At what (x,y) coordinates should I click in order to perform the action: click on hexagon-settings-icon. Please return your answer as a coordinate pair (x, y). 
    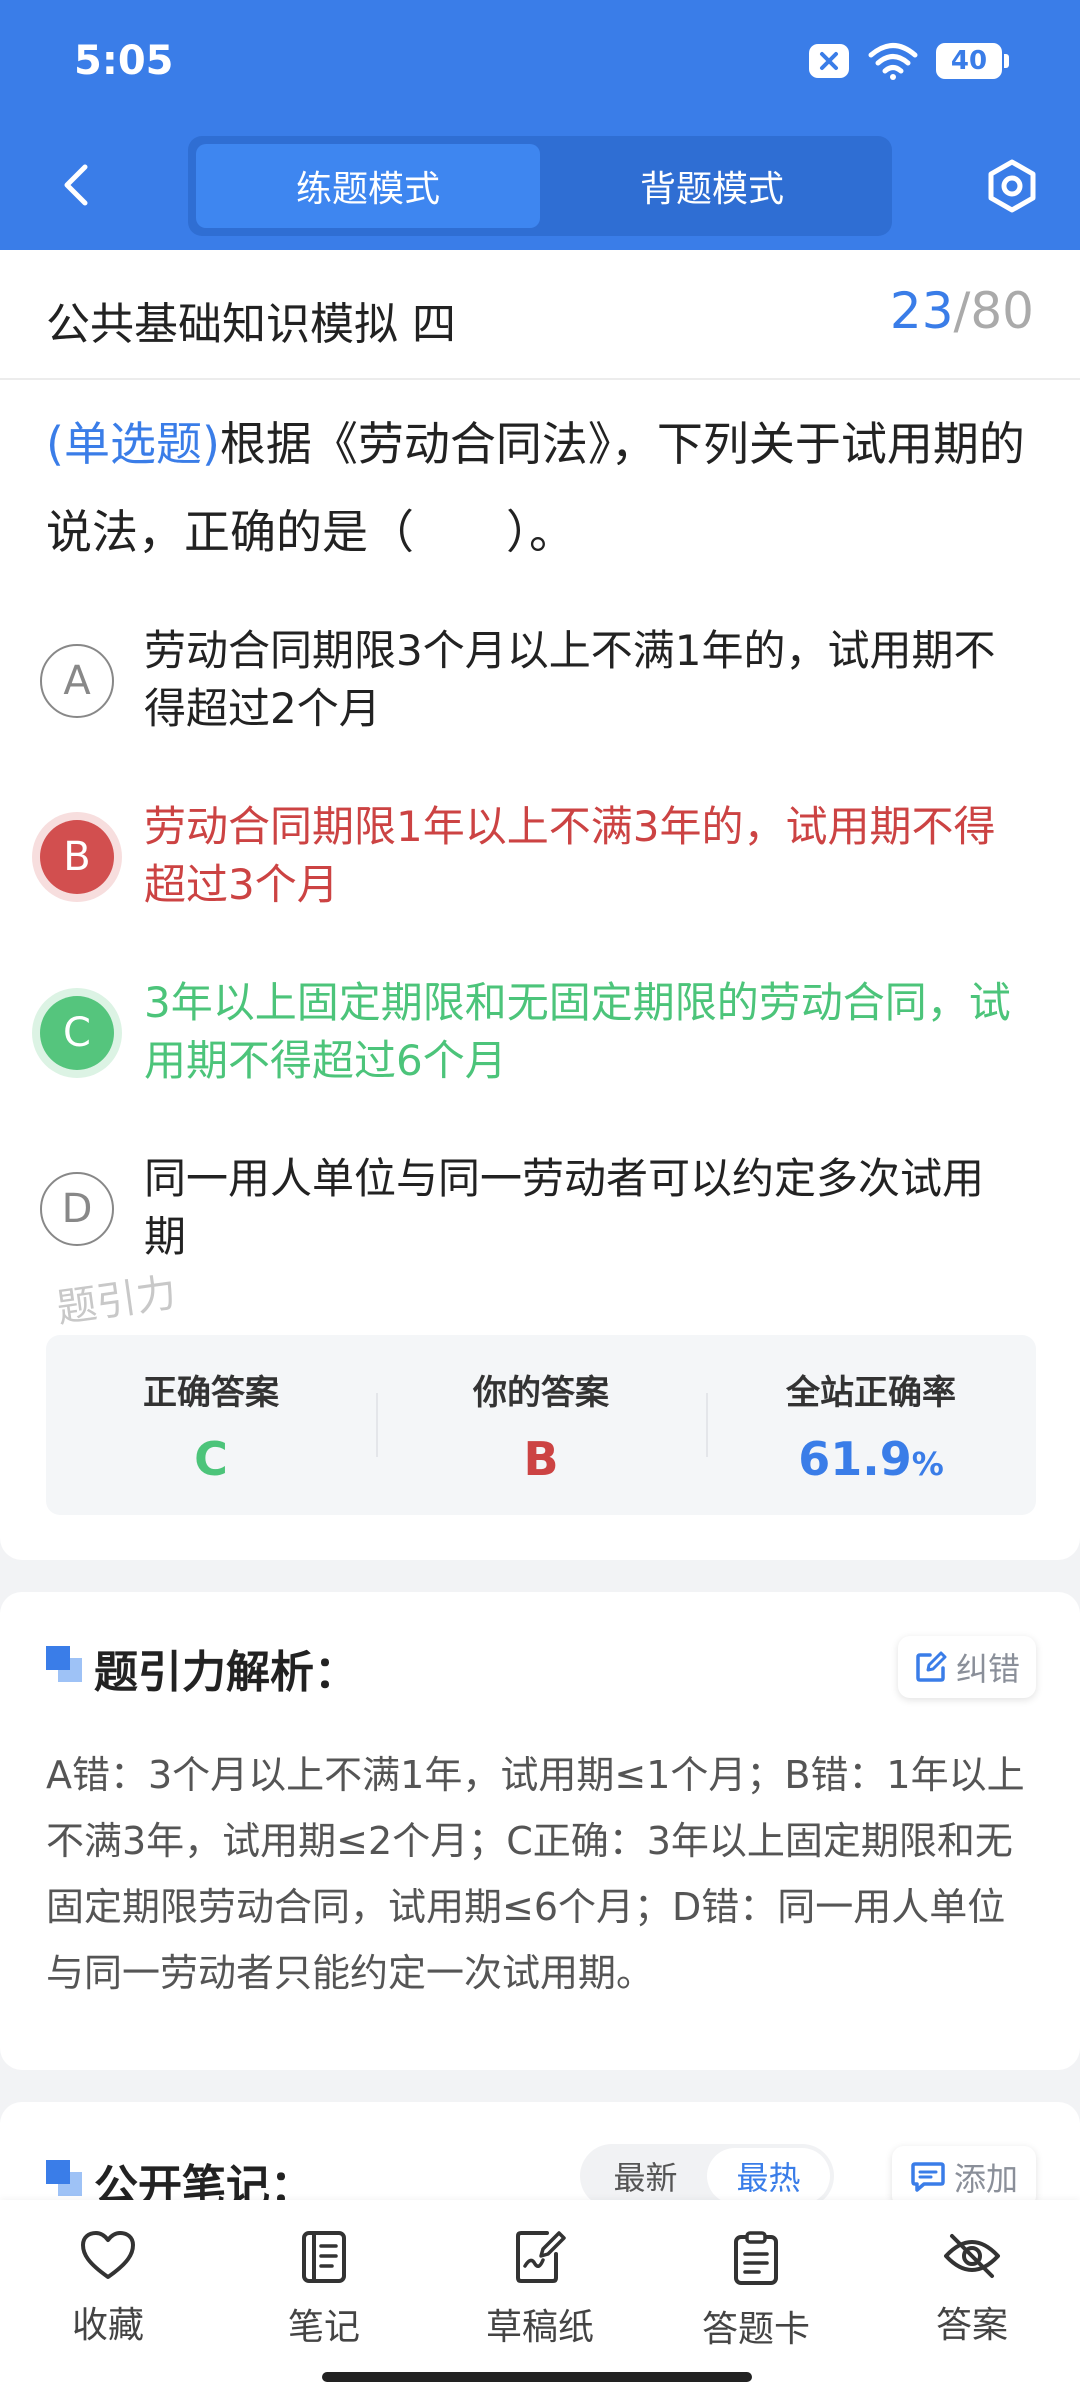
    Looking at the image, I should click on (1012, 186).